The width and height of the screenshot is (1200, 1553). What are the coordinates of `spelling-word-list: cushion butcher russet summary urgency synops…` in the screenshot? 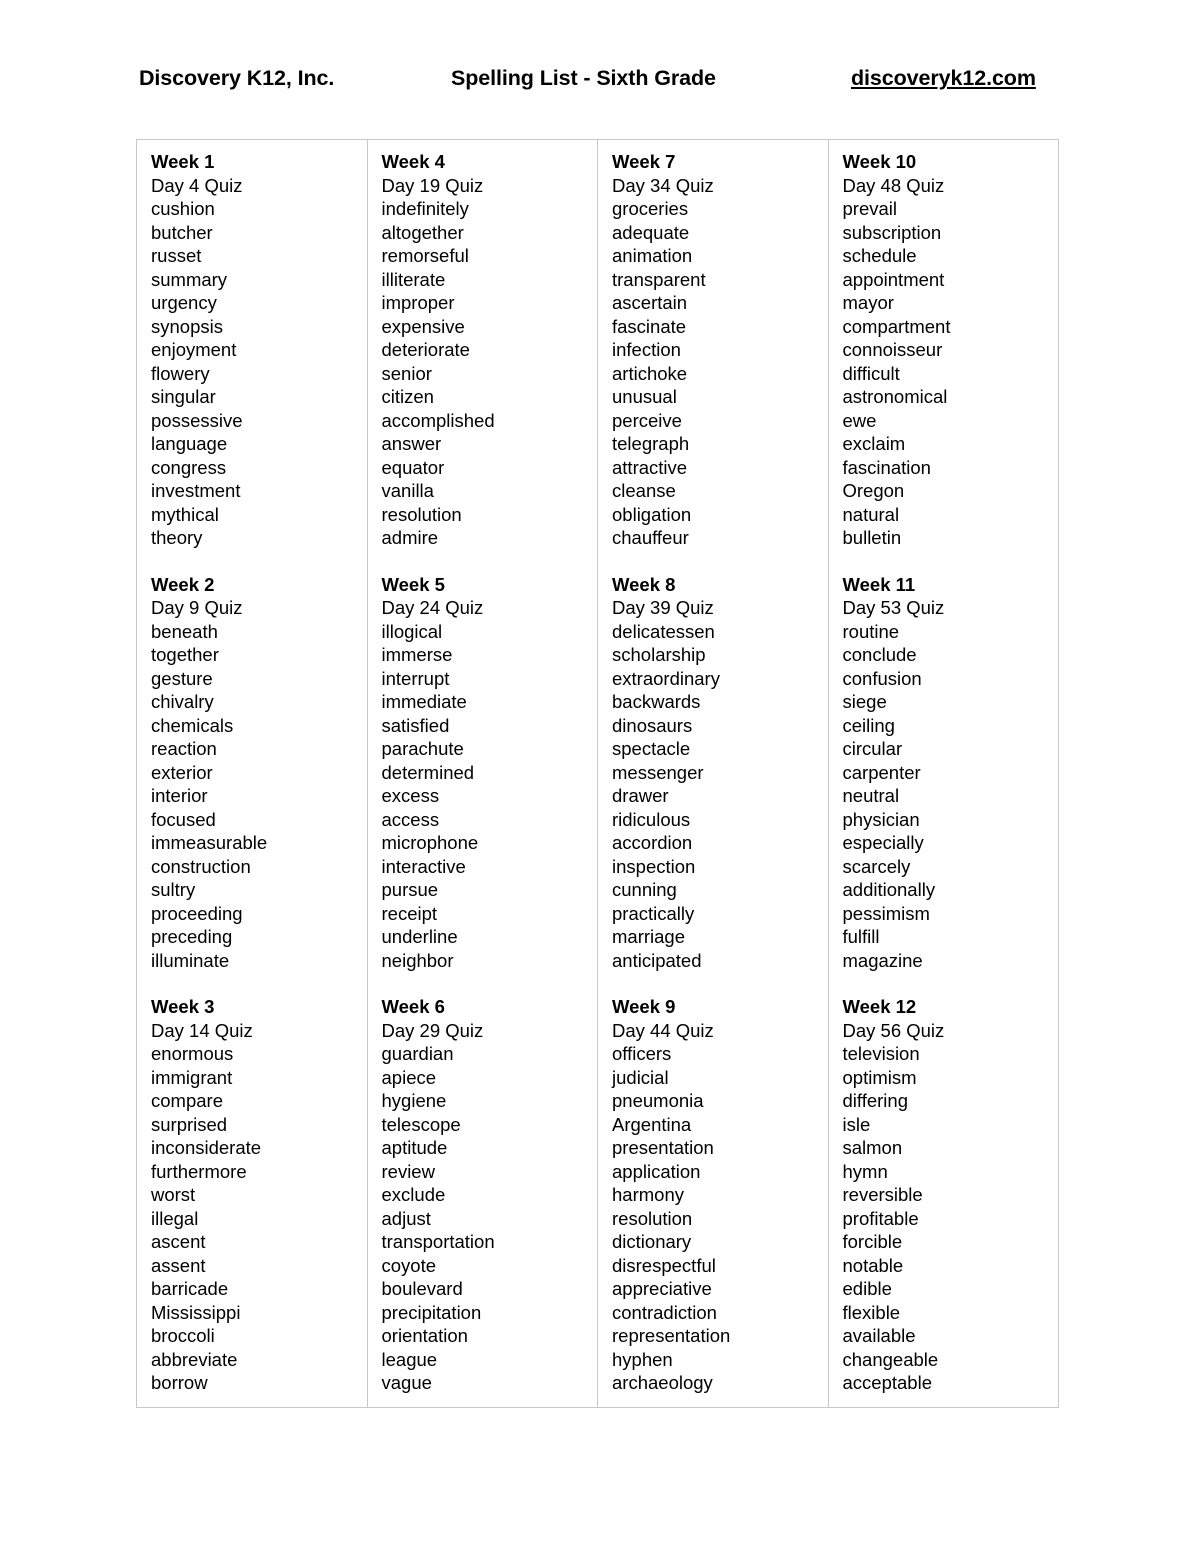 It's located at (259, 373).